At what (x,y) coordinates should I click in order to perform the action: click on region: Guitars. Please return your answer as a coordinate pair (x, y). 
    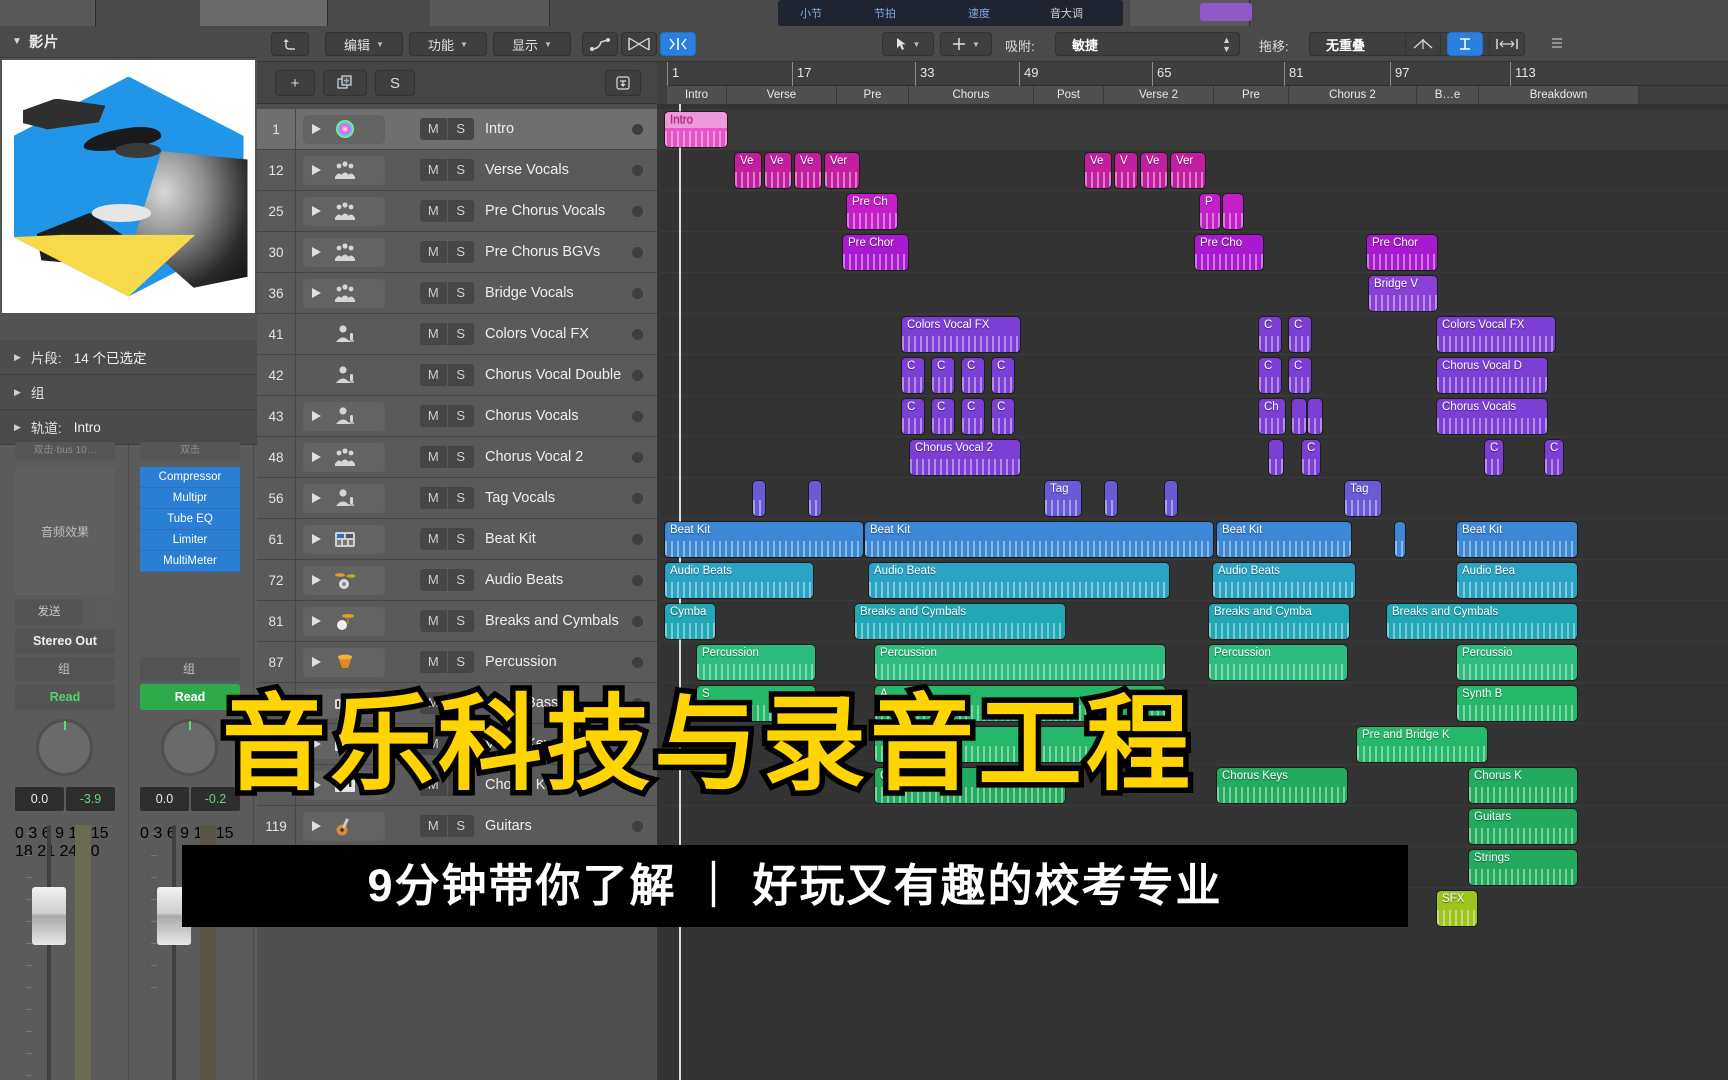
    Looking at the image, I should click on (1523, 826).